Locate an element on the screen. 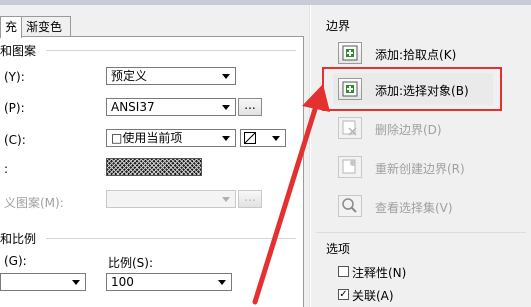 This screenshot has width=531, height=307. arrow-shaft is located at coordinates (285, 204).